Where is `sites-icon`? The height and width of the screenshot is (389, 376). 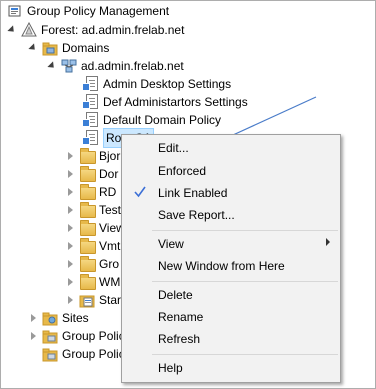 sites-icon is located at coordinates (50, 318).